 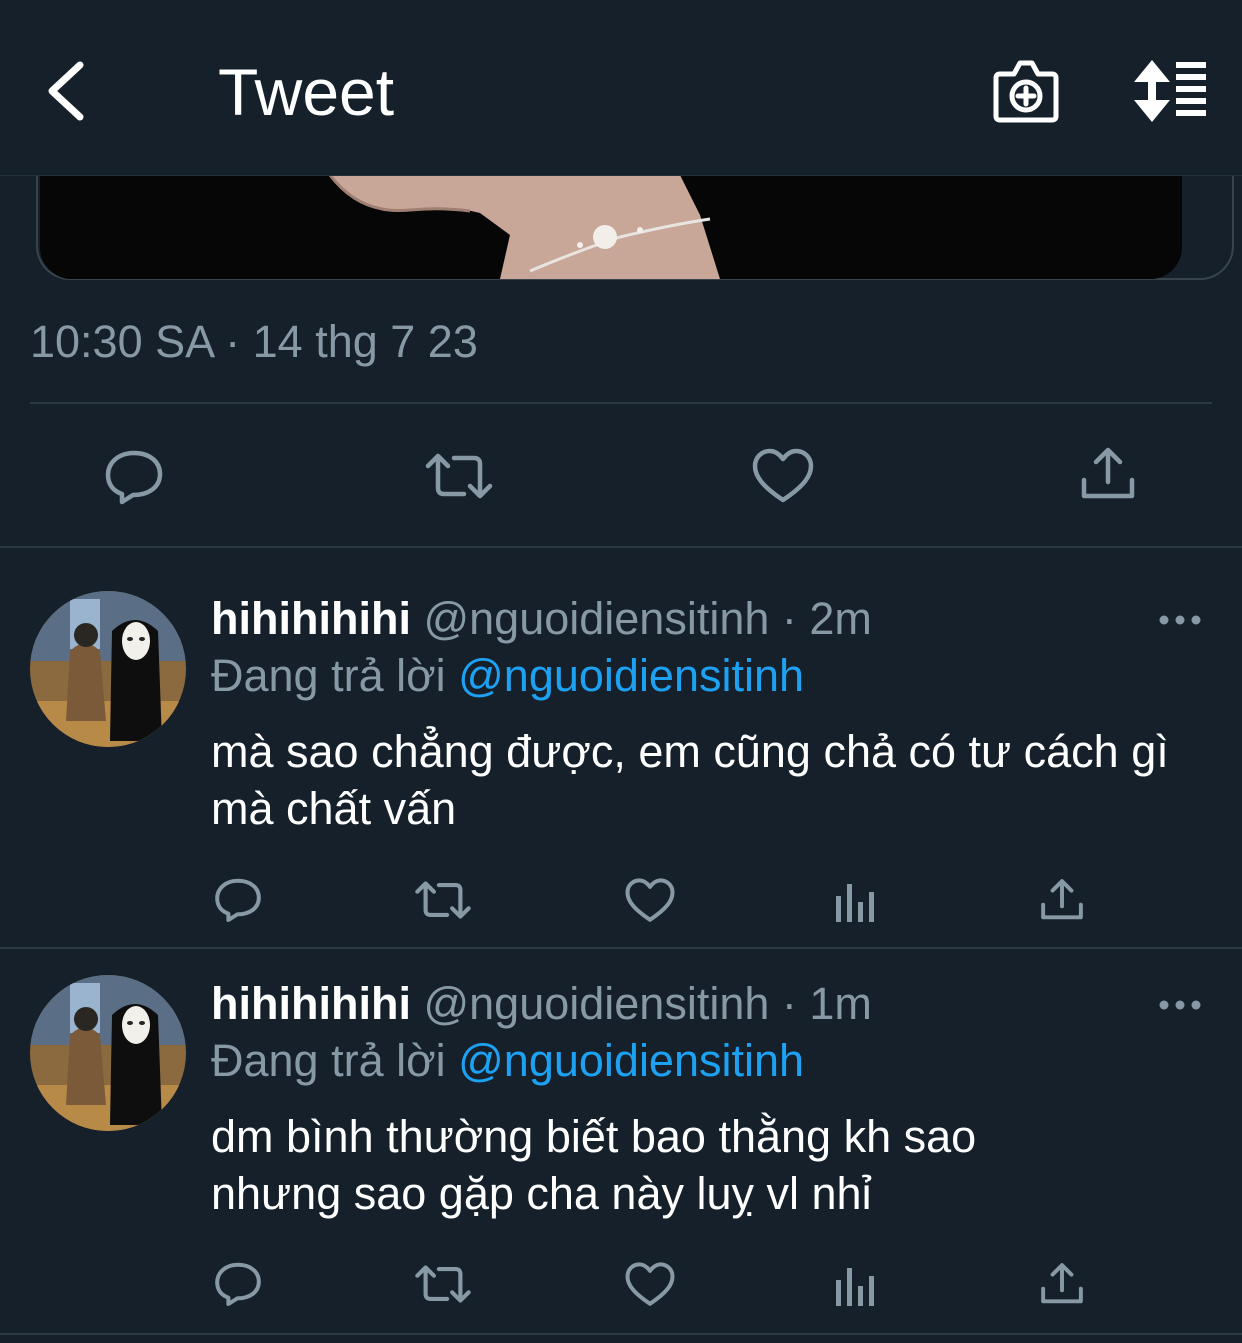 I want to click on back-button, so click(x=70, y=91).